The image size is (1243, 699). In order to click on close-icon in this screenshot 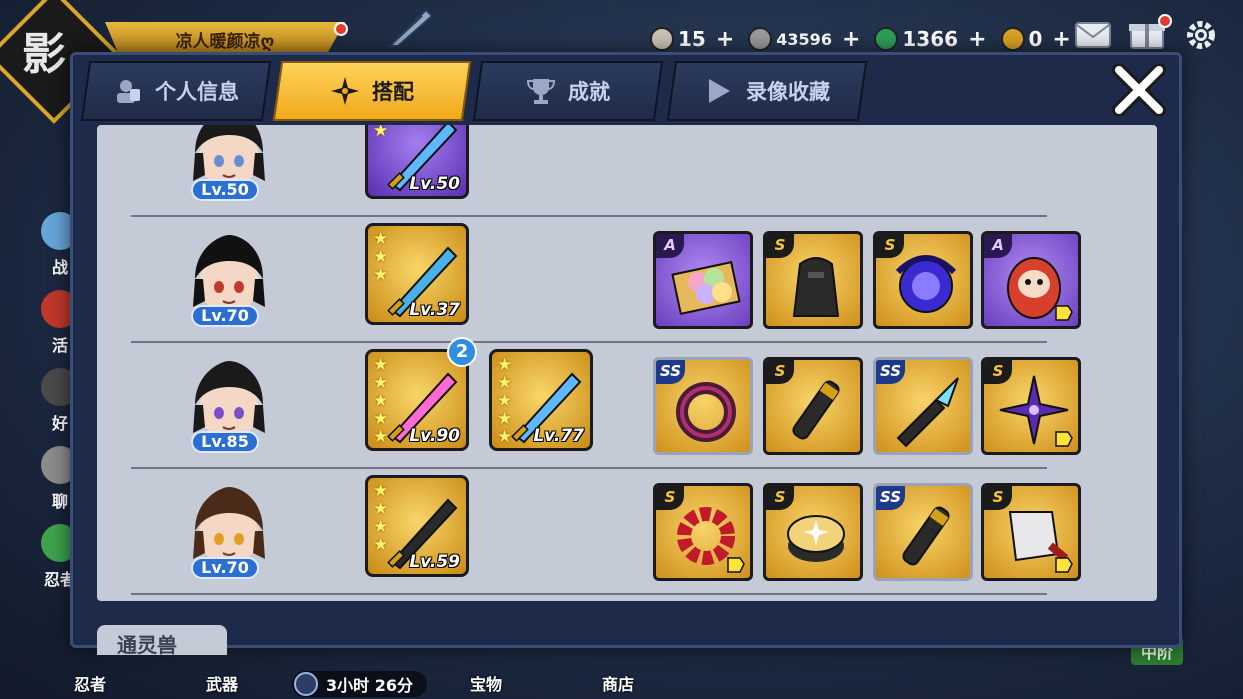, I will do `click(1139, 90)`.